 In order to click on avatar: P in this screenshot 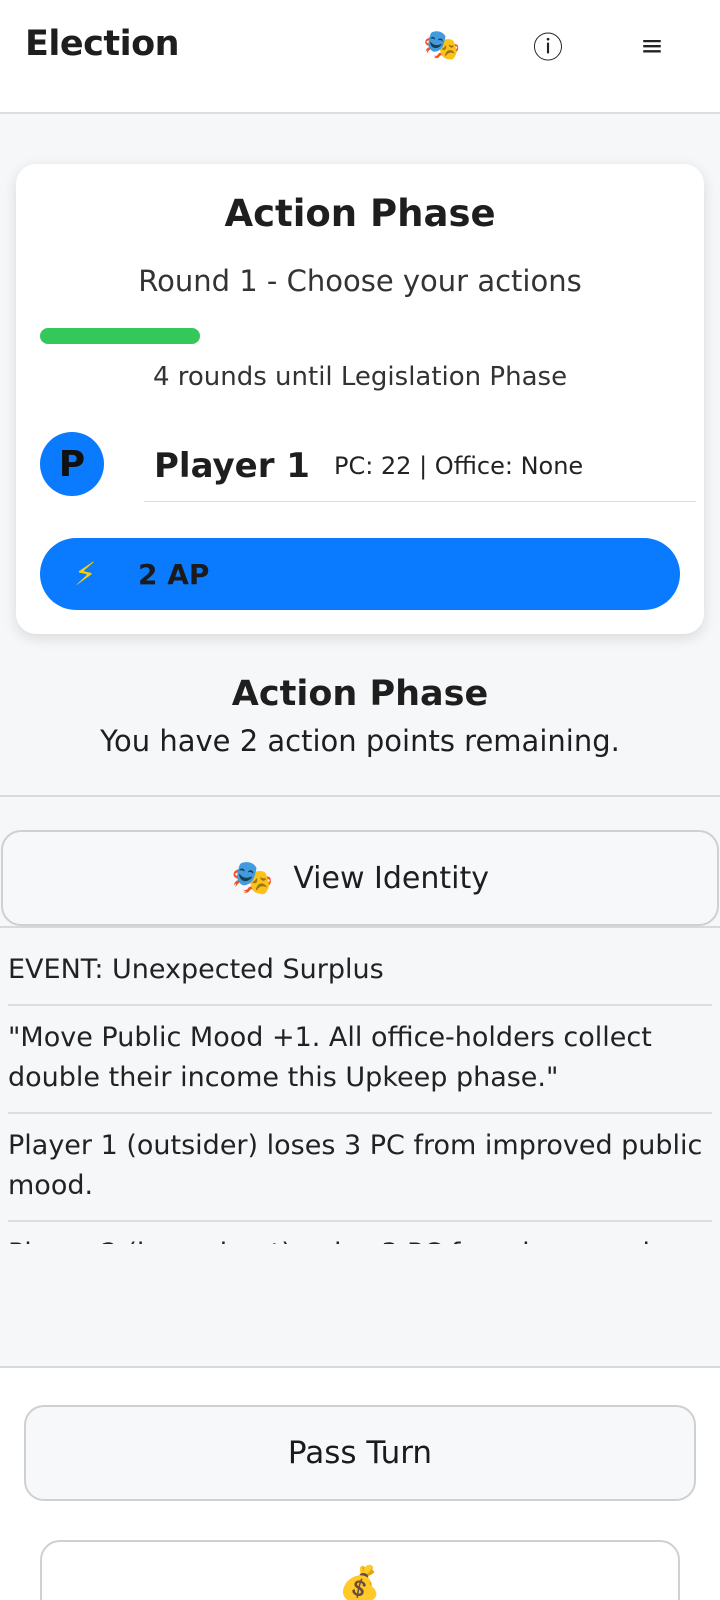, I will do `click(72, 464)`.